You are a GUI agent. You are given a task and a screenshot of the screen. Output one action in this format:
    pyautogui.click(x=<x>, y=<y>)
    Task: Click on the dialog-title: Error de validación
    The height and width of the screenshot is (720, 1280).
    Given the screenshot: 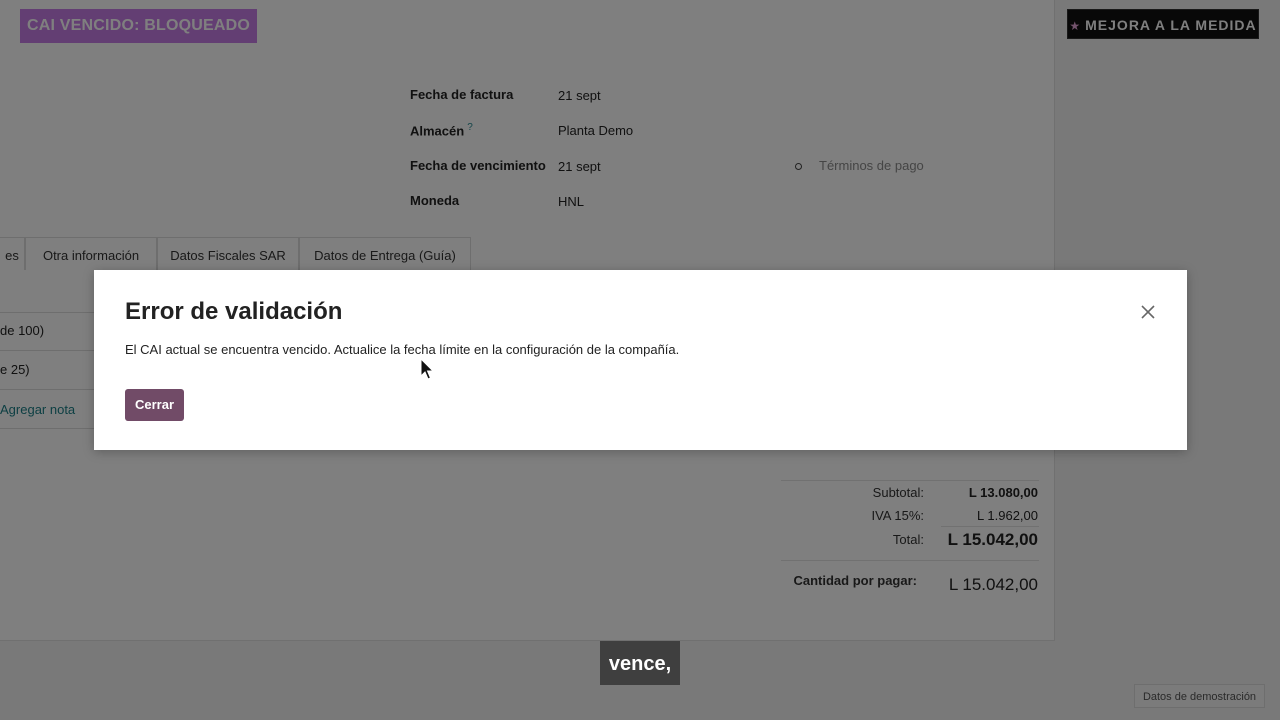 What is the action you would take?
    pyautogui.click(x=234, y=311)
    